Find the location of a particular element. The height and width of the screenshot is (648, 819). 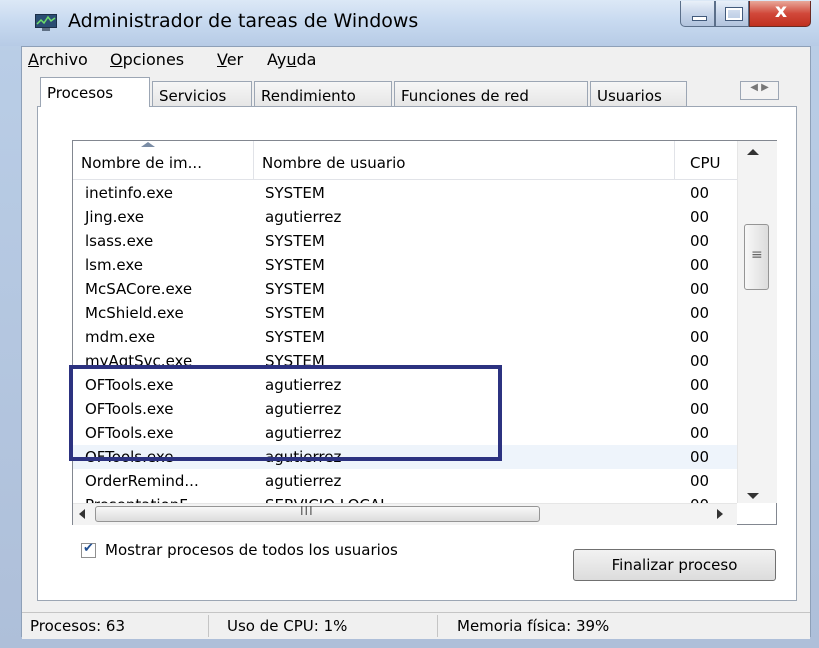

column-header-user-name: Nombre de usuario is located at coordinates (464, 160).